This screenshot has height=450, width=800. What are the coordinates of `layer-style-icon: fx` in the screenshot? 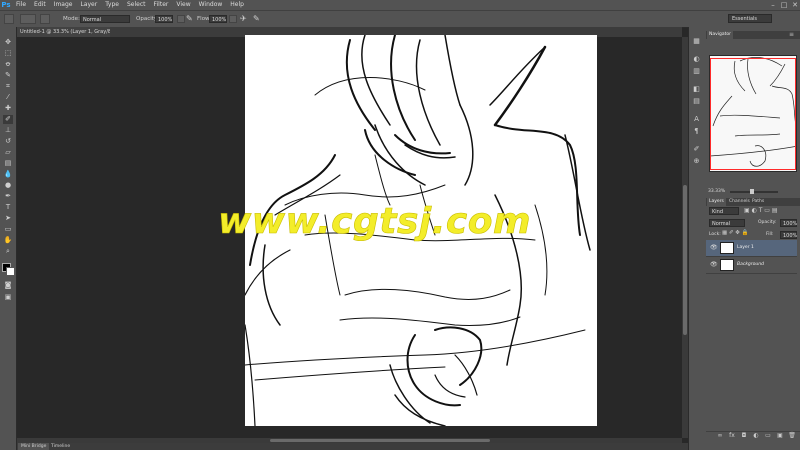 It's located at (732, 435).